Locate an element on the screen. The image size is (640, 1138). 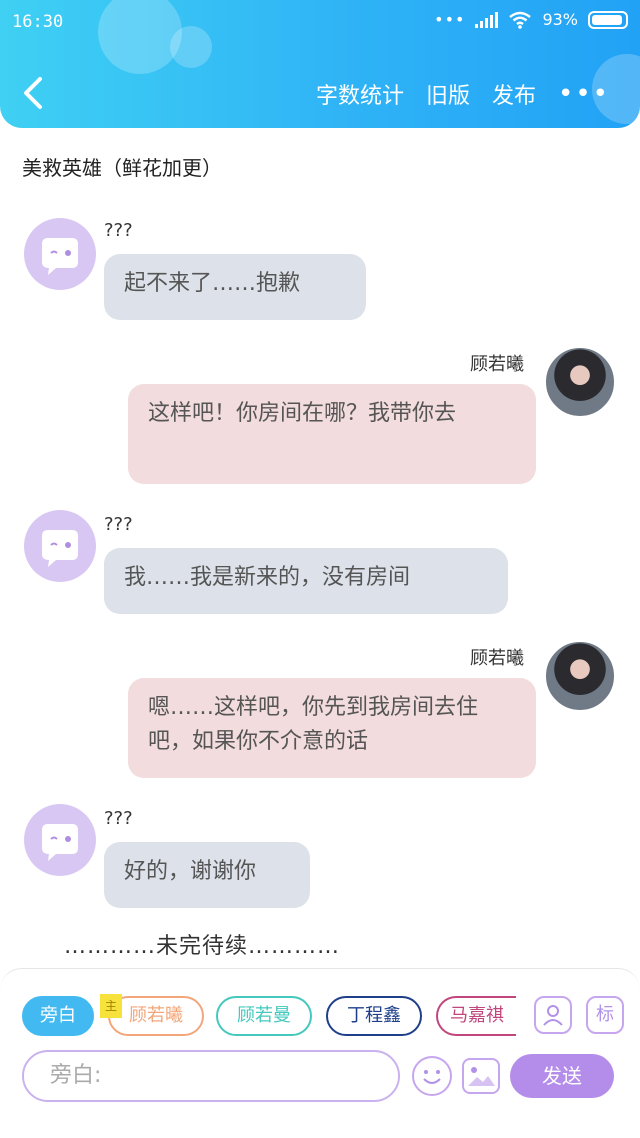
publish-link: 发布 is located at coordinates (514, 94).